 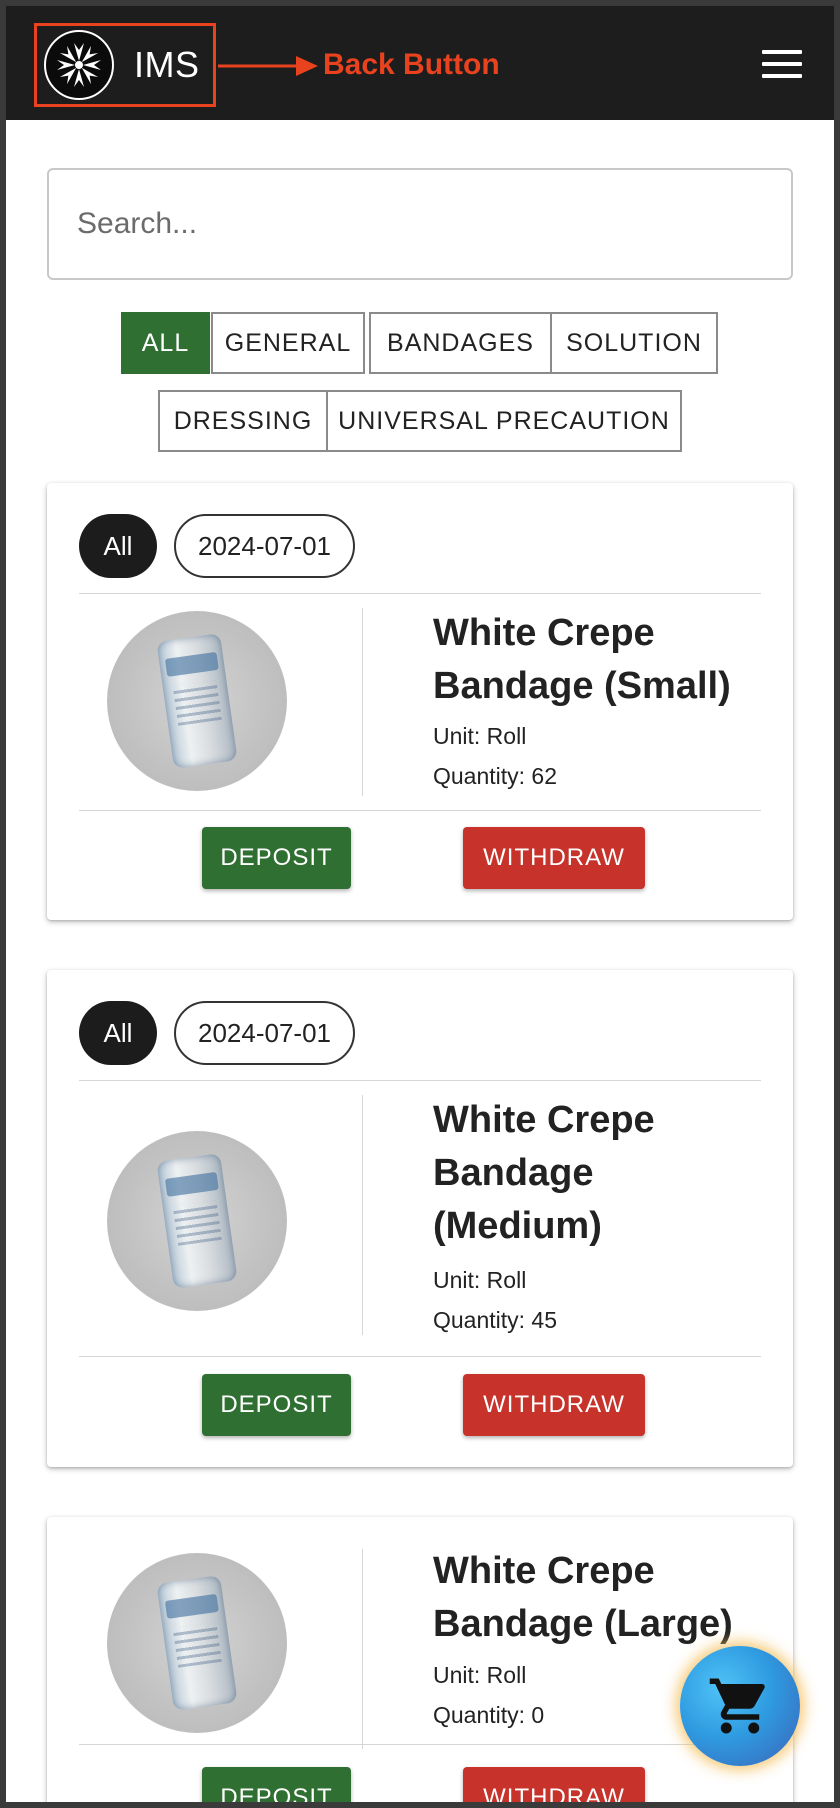 I want to click on item-quantity: Quantity: 45, so click(x=495, y=1320).